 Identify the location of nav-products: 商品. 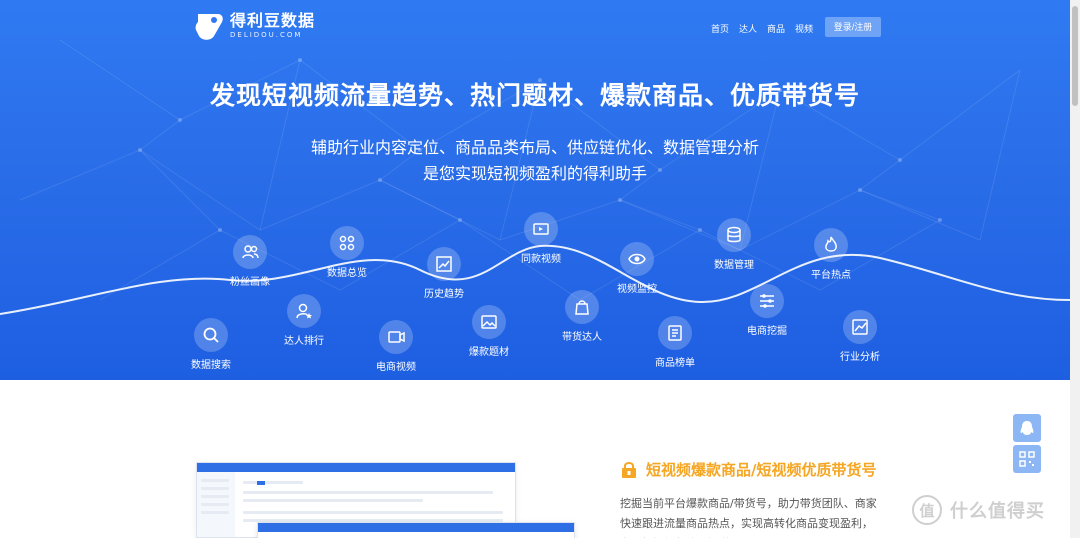
(776, 28).